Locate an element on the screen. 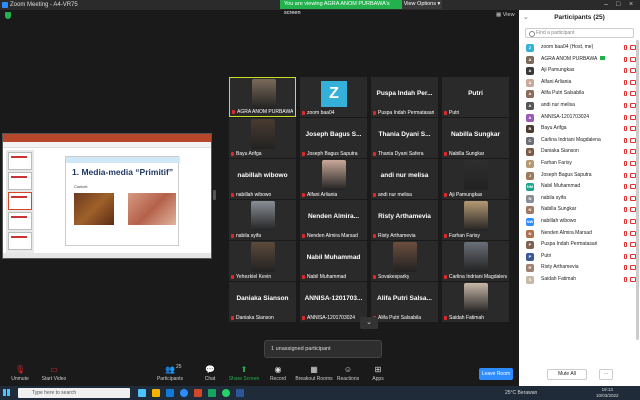  apps-button: ⊞ Apps is located at coordinates (378, 374).